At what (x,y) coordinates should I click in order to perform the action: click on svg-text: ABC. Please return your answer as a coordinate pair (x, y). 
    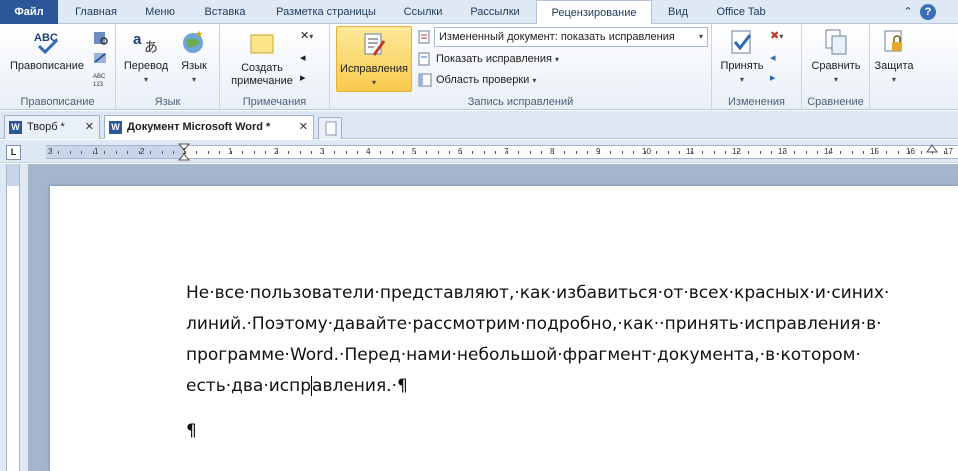
    Looking at the image, I should click on (99, 77).